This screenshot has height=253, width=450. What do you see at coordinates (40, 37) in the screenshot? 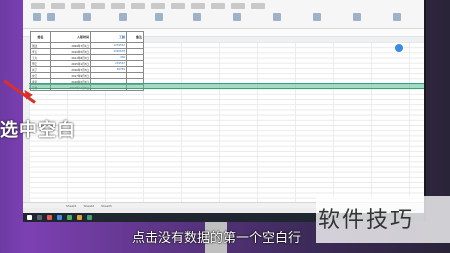
I see `header-name: 姓名` at bounding box center [40, 37].